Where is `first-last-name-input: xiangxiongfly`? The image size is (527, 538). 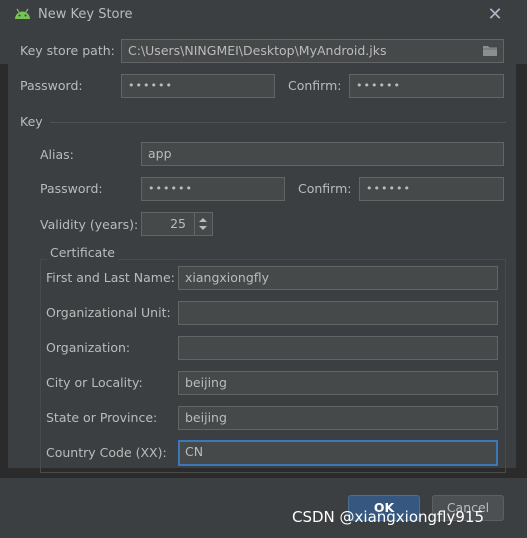 first-last-name-input: xiangxiongfly is located at coordinates (338, 278).